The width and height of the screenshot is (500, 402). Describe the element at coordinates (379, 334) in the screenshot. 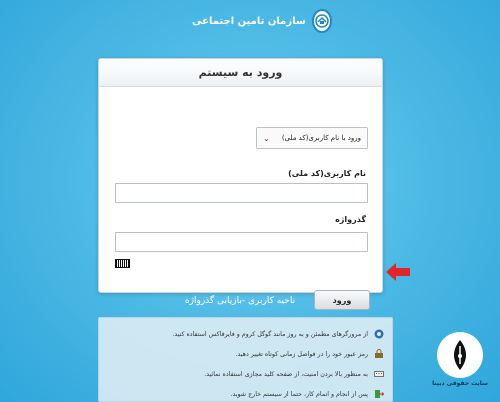

I see `browser-icon` at that location.